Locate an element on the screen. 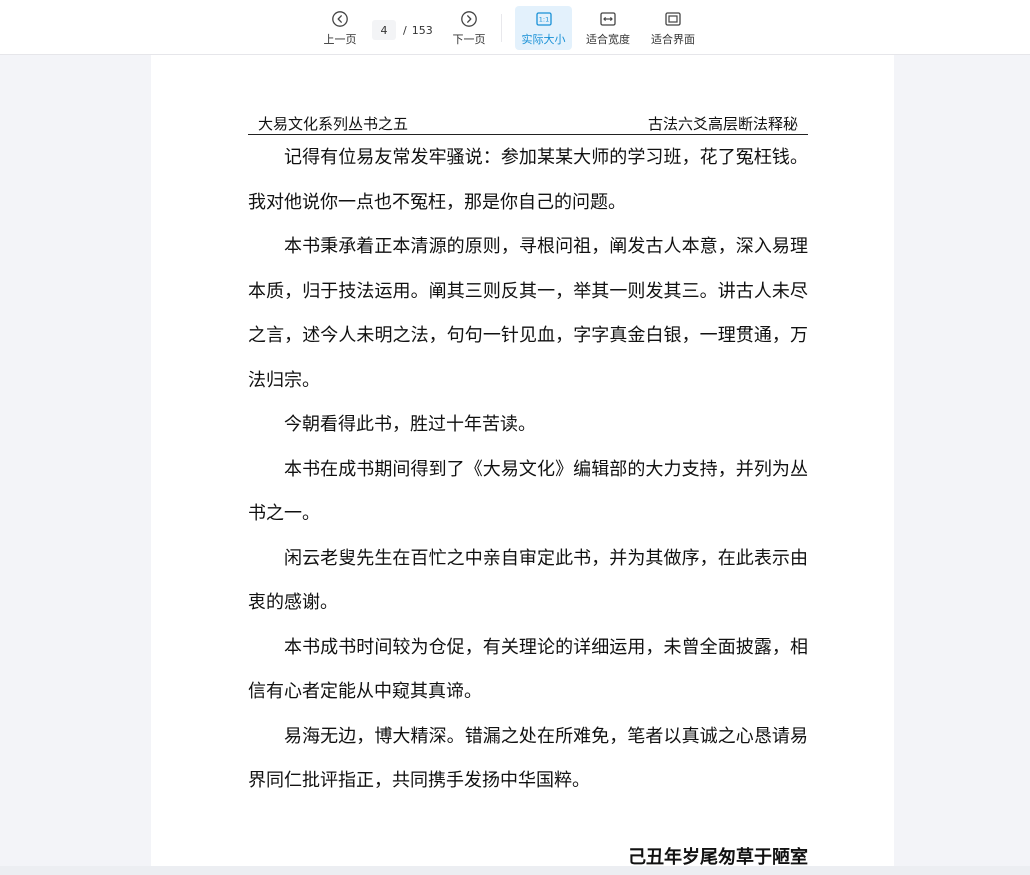  fit-page-label: 适合界面 is located at coordinates (673, 39).